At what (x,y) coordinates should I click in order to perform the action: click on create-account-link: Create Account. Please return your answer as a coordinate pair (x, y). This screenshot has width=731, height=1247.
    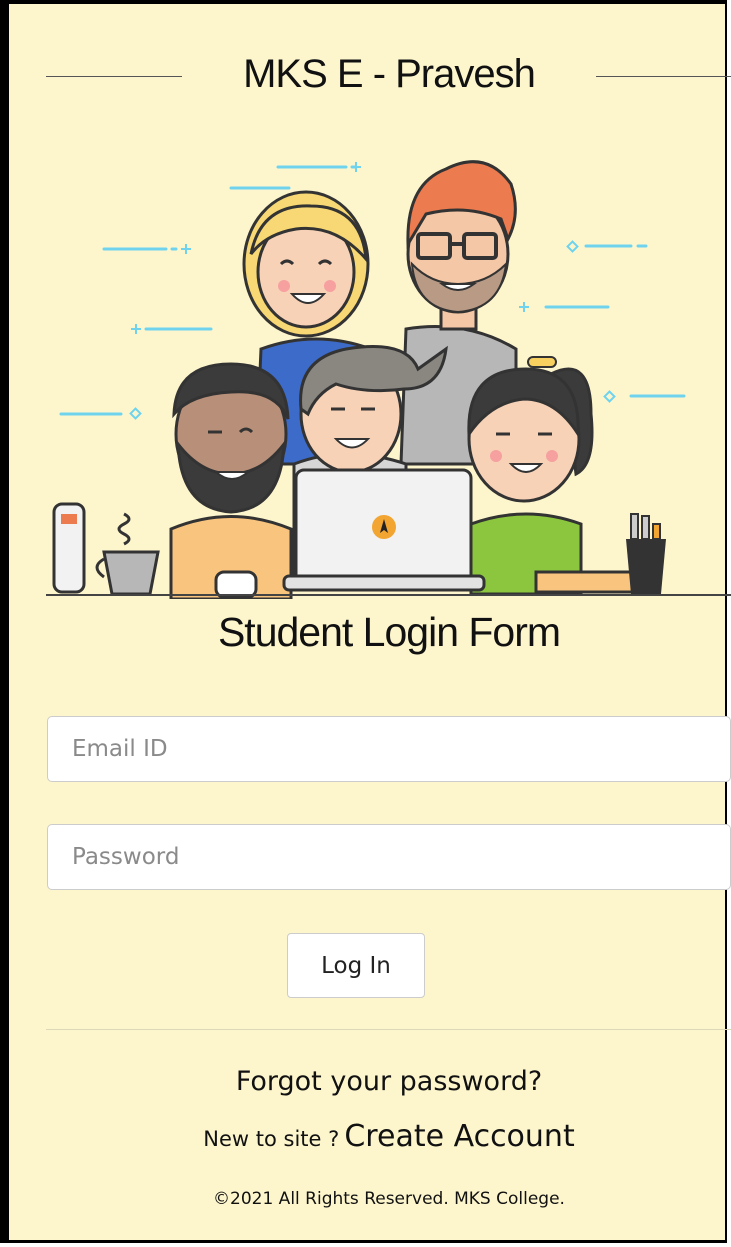
    Looking at the image, I should click on (459, 1136).